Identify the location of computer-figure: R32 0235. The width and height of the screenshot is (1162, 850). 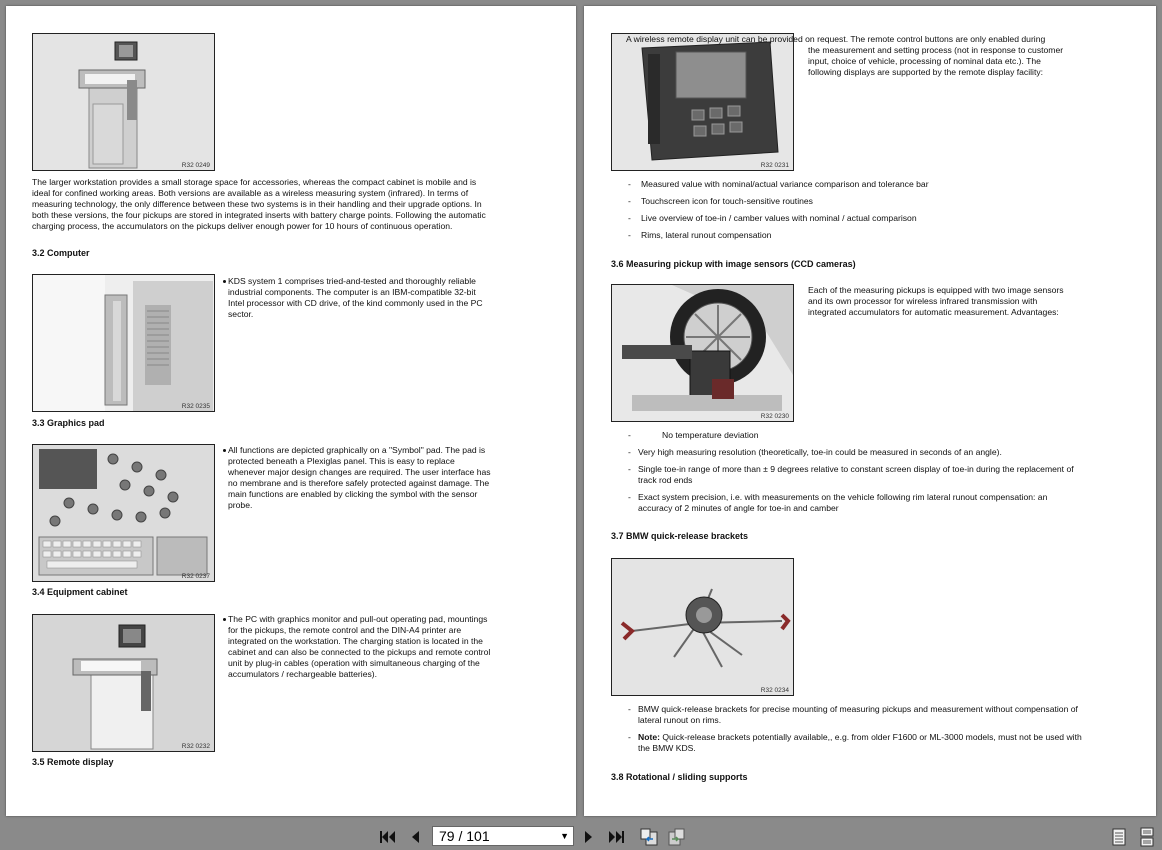
(123, 343).